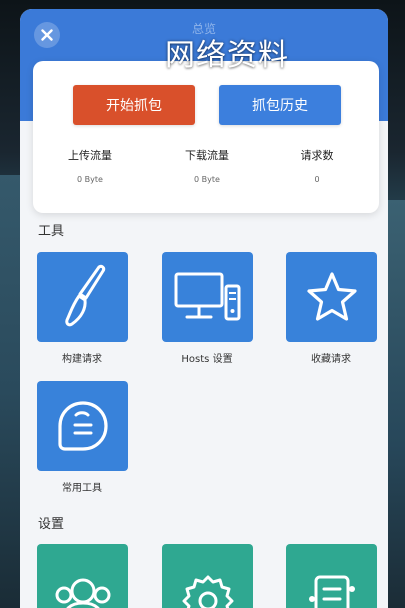 The height and width of the screenshot is (608, 405). I want to click on capture-history-button: 抓包历史, so click(280, 105).